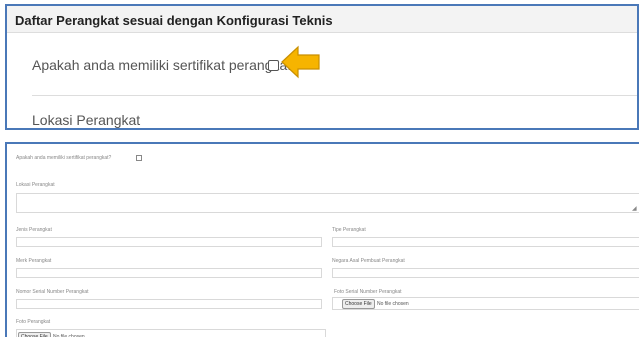  What do you see at coordinates (634, 208) in the screenshot?
I see `resize-handle-icon: ◢` at bounding box center [634, 208].